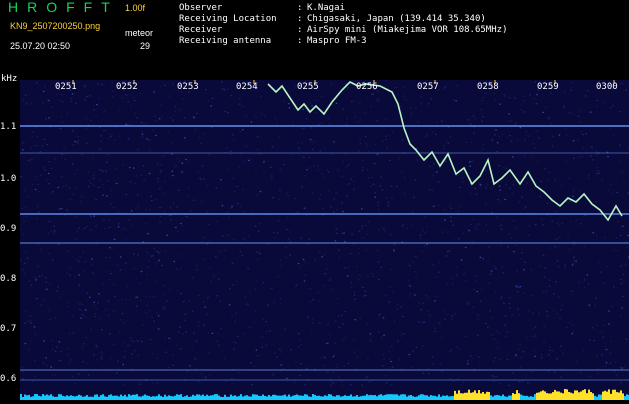 The image size is (629, 404). I want to click on info-row-antenna: Receiving antenna:Maspro FM-3, so click(343, 41).